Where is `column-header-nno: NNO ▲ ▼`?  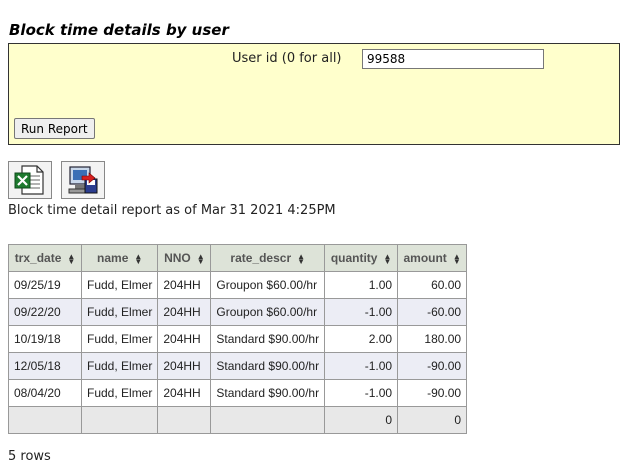 column-header-nno: NNO ▲ ▼ is located at coordinates (184, 258).